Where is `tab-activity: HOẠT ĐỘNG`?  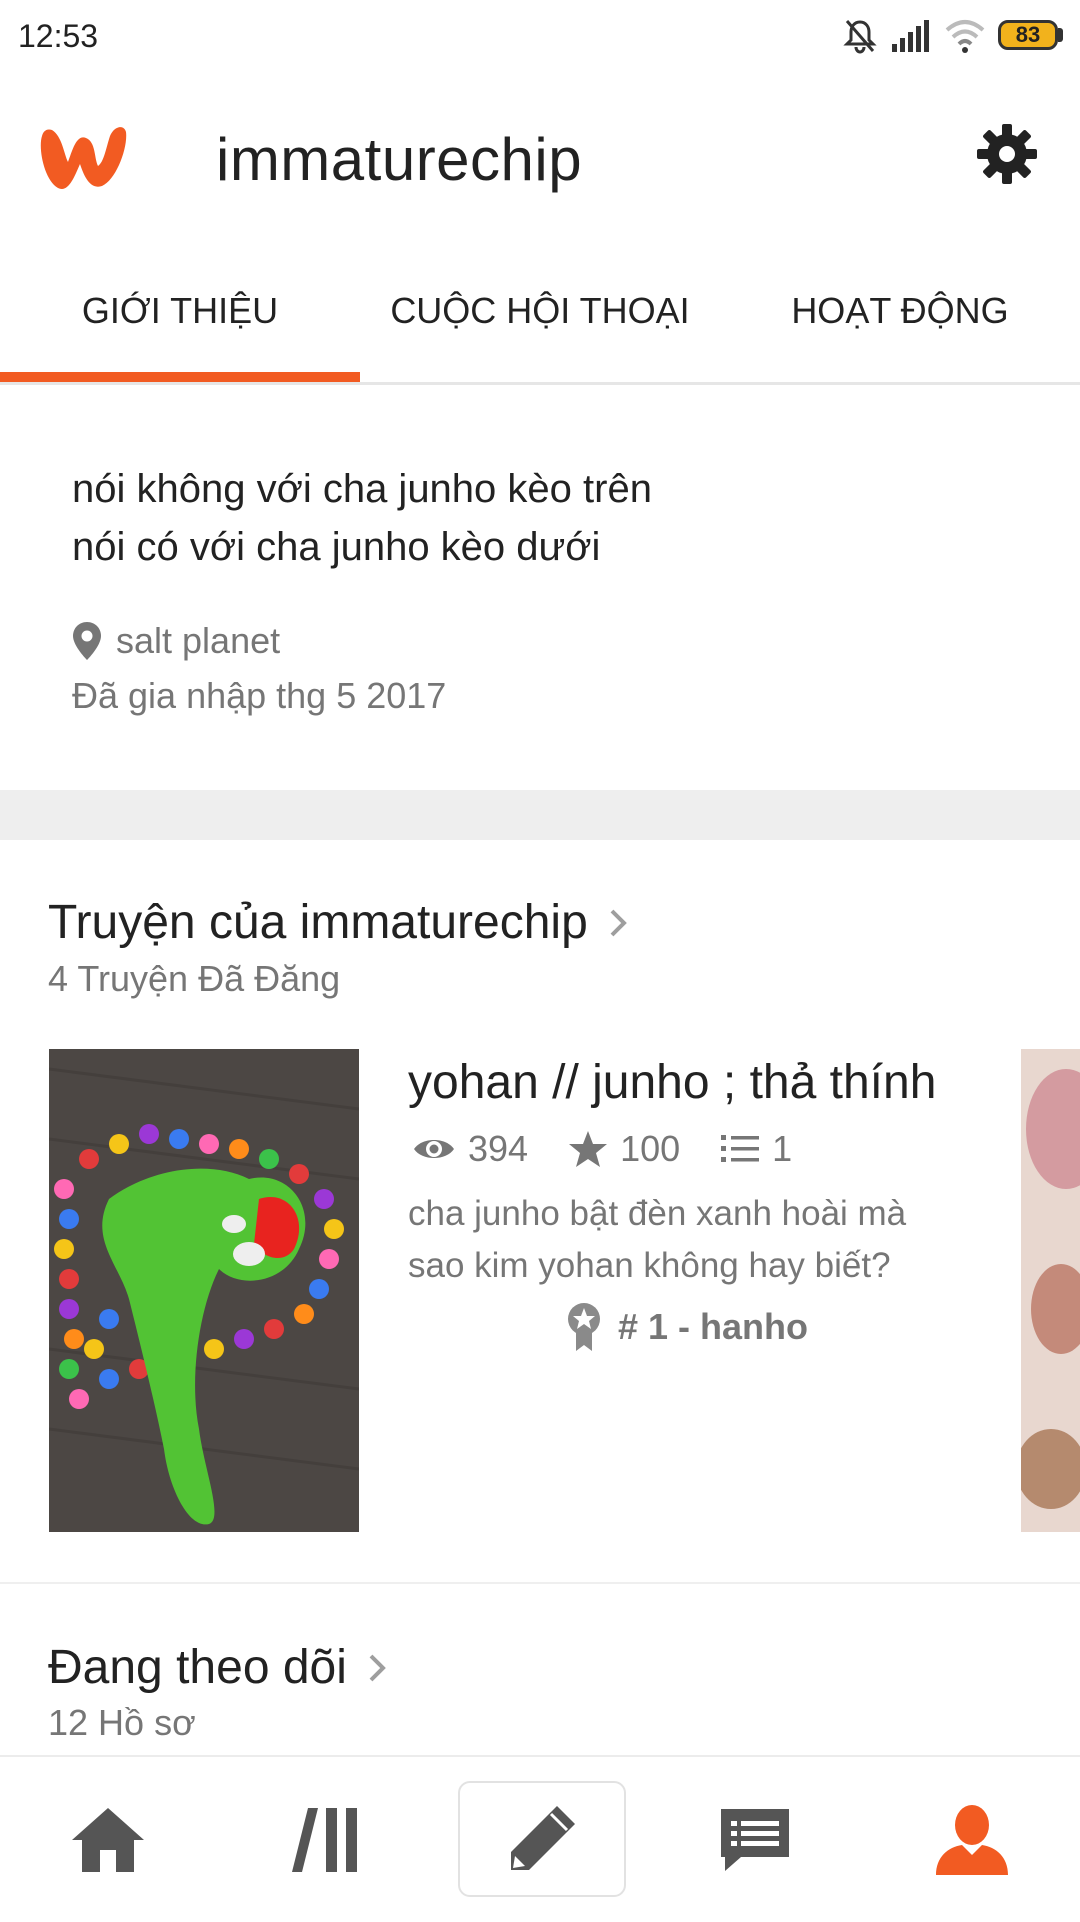
tab-activity: HOẠT ĐỘNG is located at coordinates (900, 311).